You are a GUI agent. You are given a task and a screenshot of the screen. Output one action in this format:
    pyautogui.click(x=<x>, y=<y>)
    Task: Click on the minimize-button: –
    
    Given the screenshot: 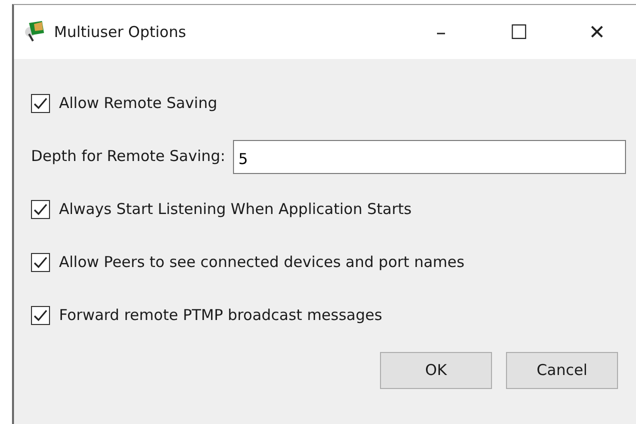 What is the action you would take?
    pyautogui.click(x=441, y=32)
    